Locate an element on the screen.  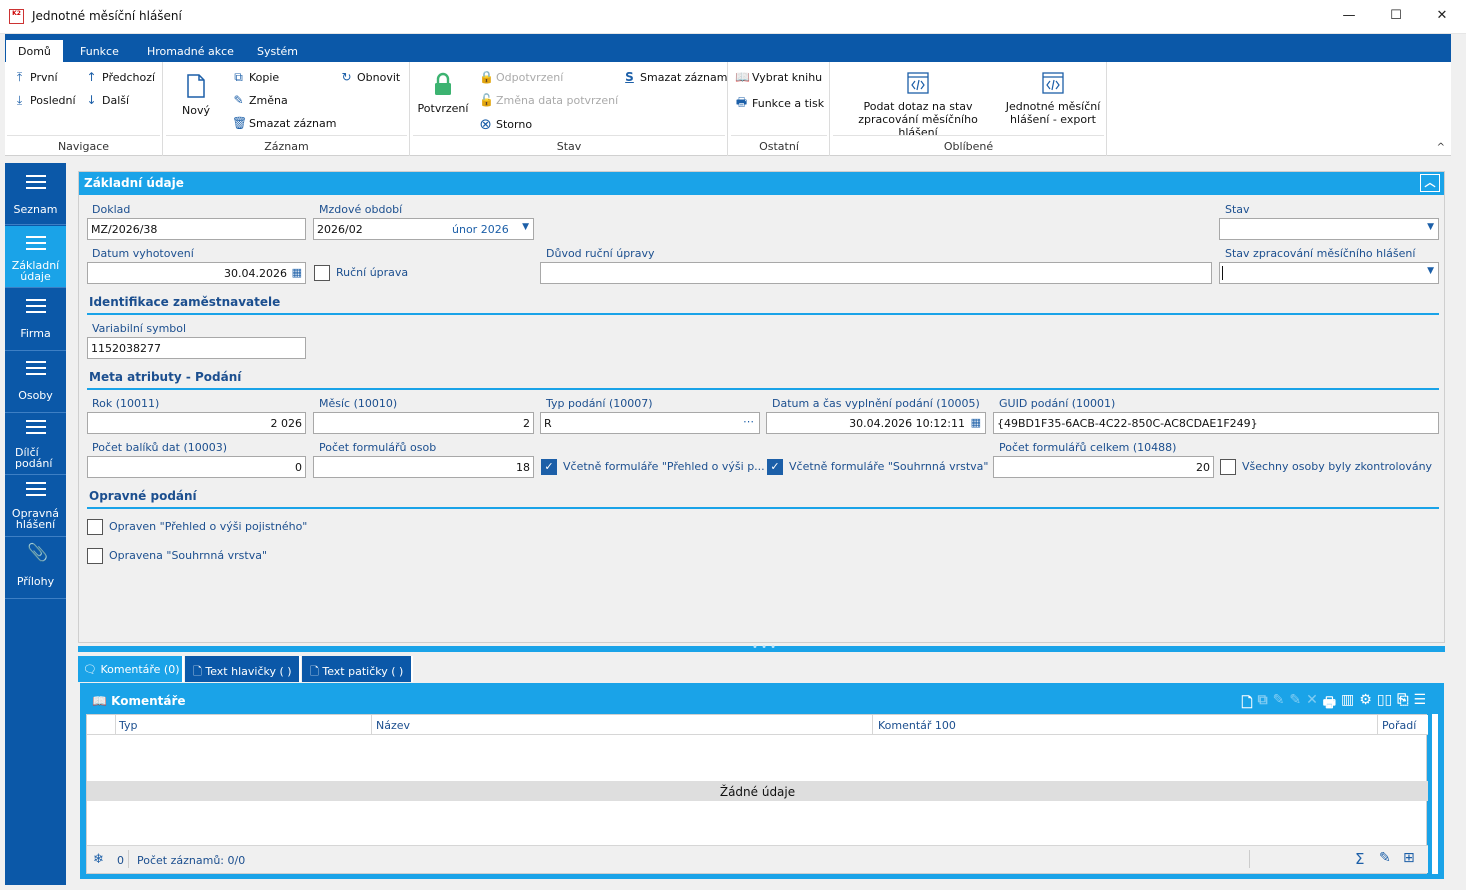
green-lock-icon is located at coordinates (443, 83).